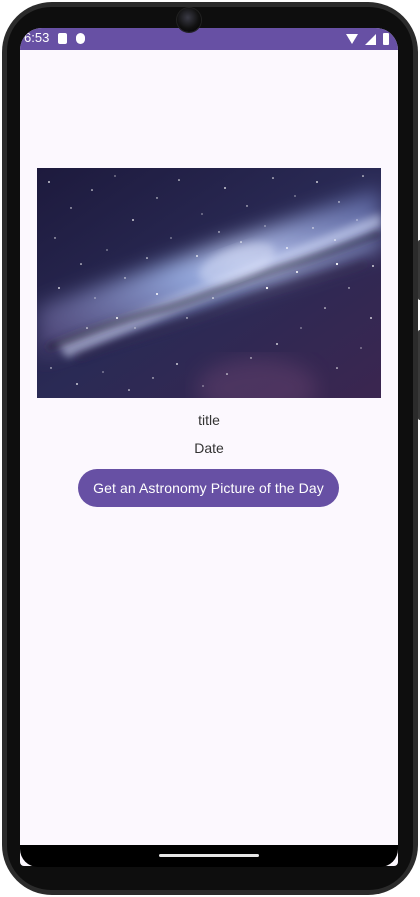 The width and height of the screenshot is (420, 897). What do you see at coordinates (80, 38) in the screenshot?
I see `notification-icon` at bounding box center [80, 38].